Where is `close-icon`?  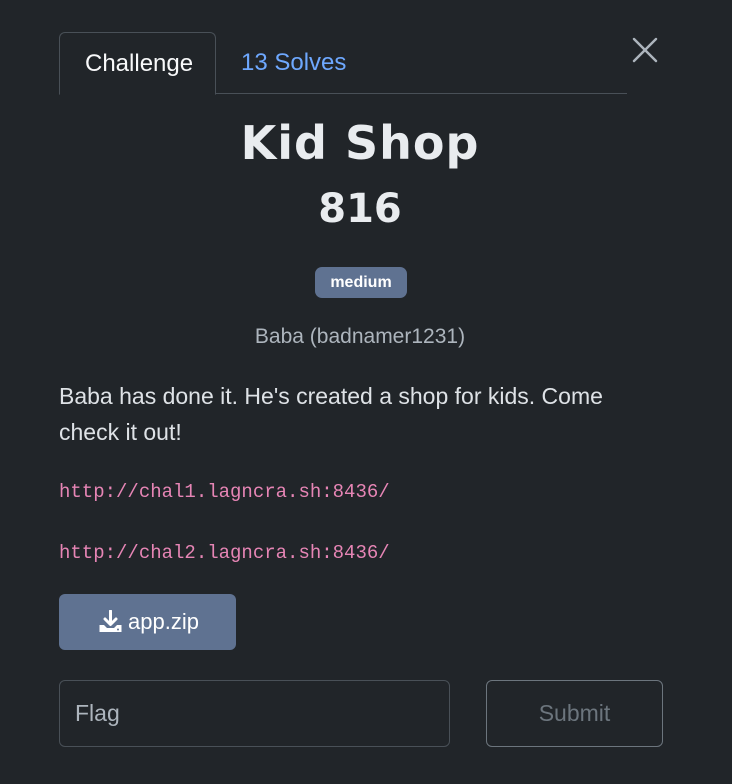
close-icon is located at coordinates (645, 50).